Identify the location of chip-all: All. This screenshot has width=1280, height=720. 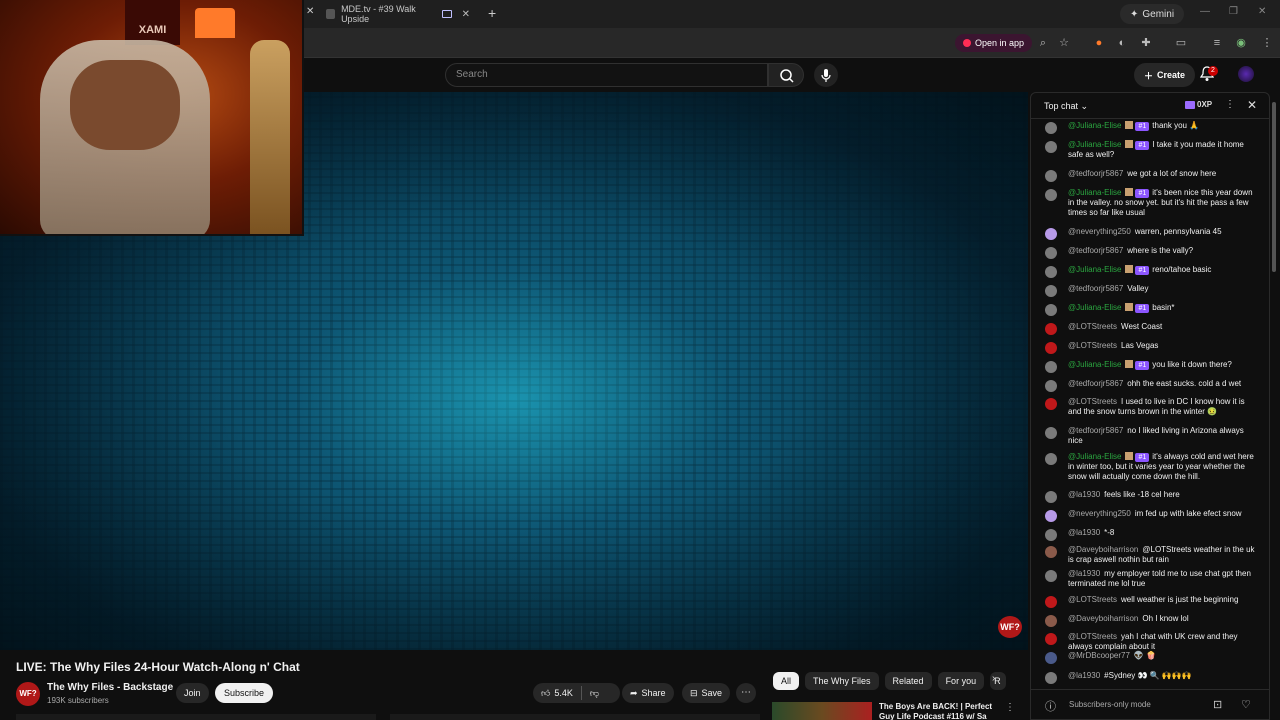
(786, 681).